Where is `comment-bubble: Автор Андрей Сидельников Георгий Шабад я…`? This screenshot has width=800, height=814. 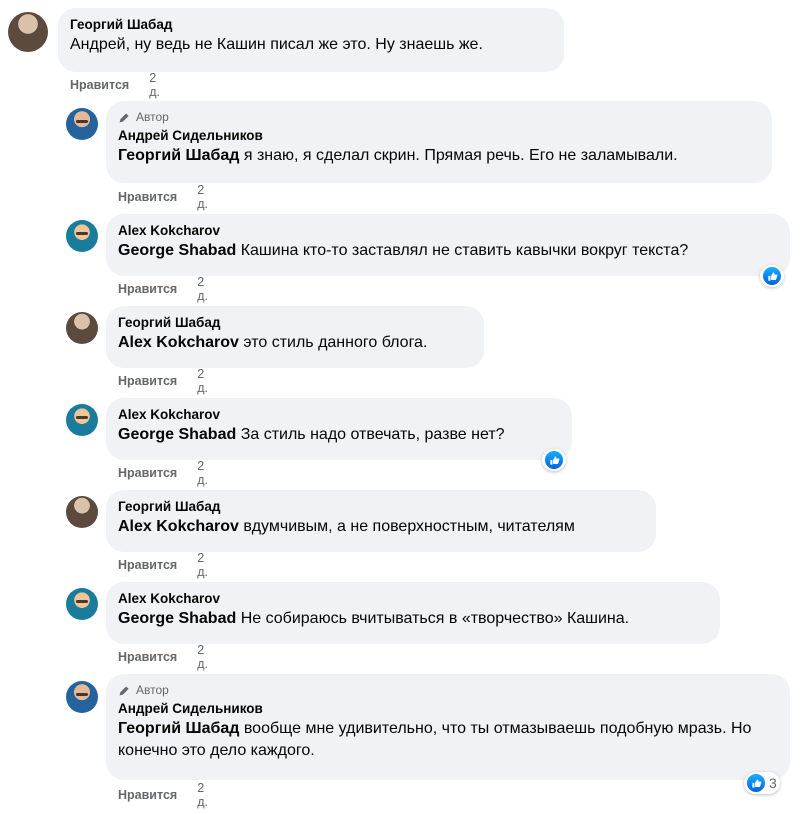
comment-bubble: Автор Андрей Сидельников Георгий Шабад я… is located at coordinates (439, 142).